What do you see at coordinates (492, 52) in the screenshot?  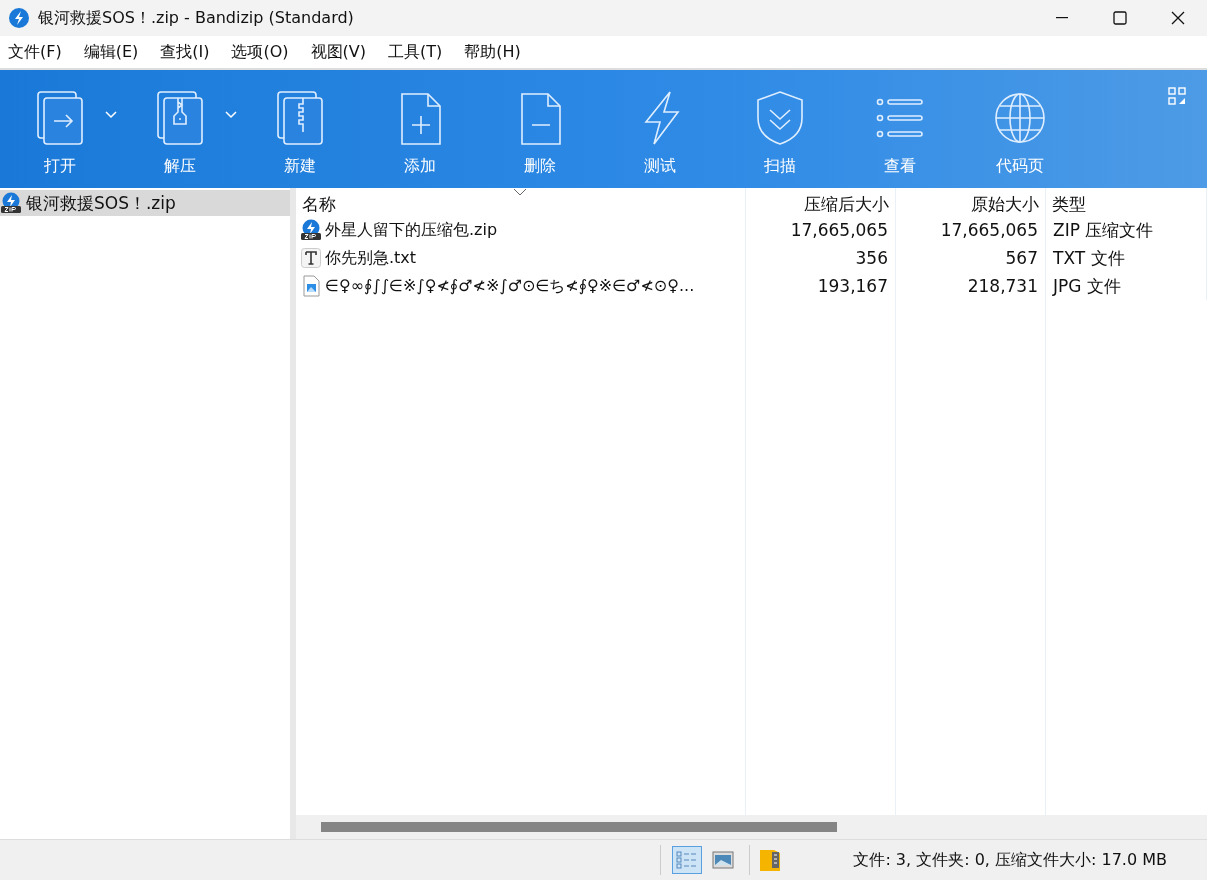 I see `menu-item: 帮助(H)` at bounding box center [492, 52].